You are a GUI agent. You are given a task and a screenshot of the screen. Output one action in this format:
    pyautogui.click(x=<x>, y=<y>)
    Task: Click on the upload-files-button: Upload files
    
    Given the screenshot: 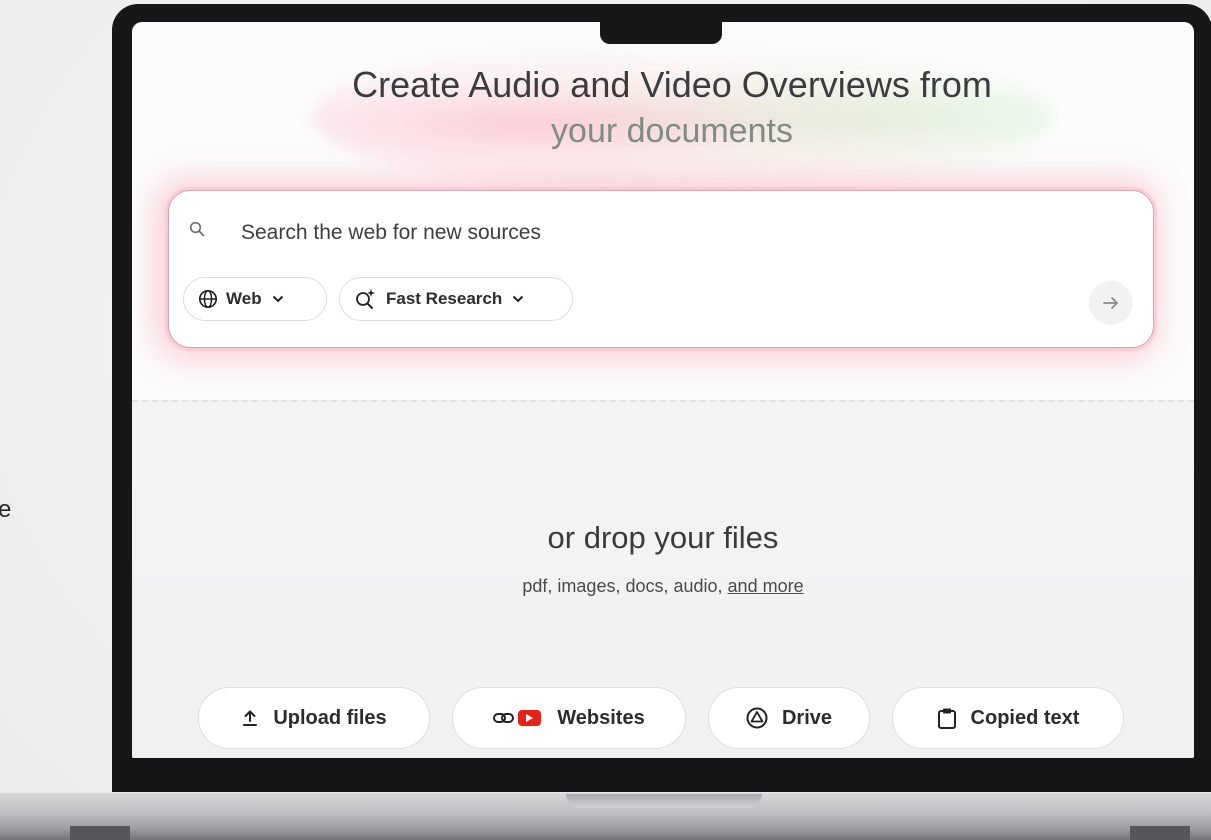 What is the action you would take?
    pyautogui.click(x=314, y=718)
    